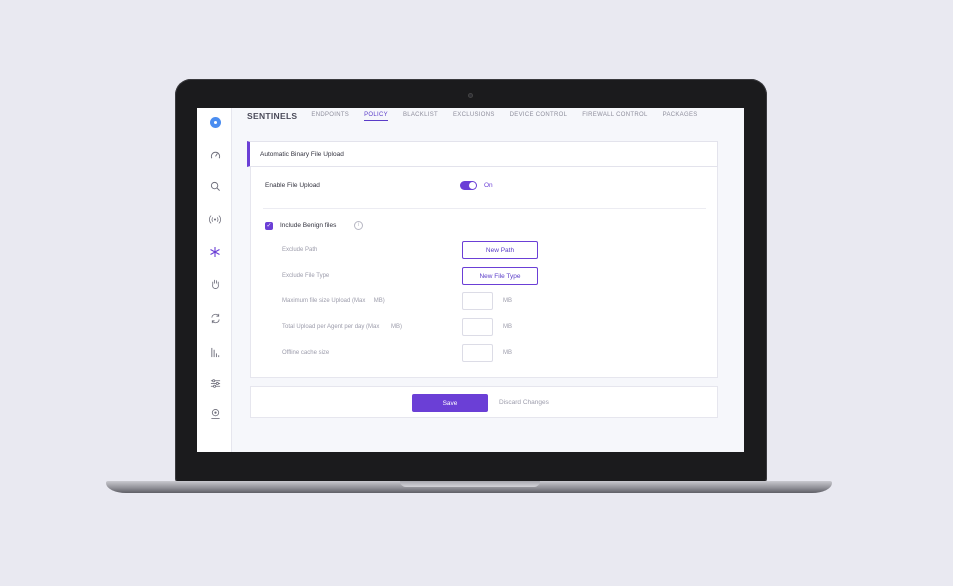 Image resolution: width=953 pixels, height=586 pixels. Describe the element at coordinates (215, 352) in the screenshot. I see `analytics-icon` at that location.